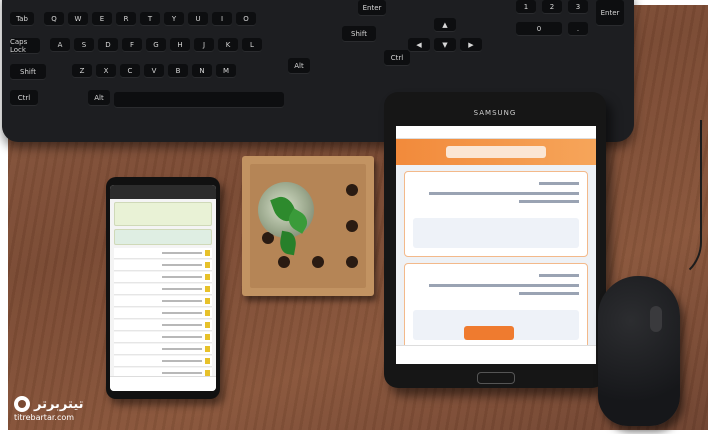 The height and width of the screenshot is (434, 713). I want to click on watermark: تیتربرتر titrebartar.com, so click(49, 409).